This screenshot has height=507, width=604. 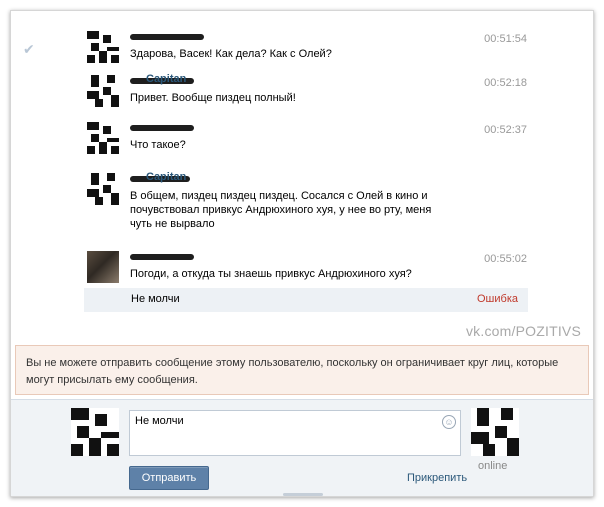 I want to click on checkmark-icon: ✔, so click(x=29, y=49).